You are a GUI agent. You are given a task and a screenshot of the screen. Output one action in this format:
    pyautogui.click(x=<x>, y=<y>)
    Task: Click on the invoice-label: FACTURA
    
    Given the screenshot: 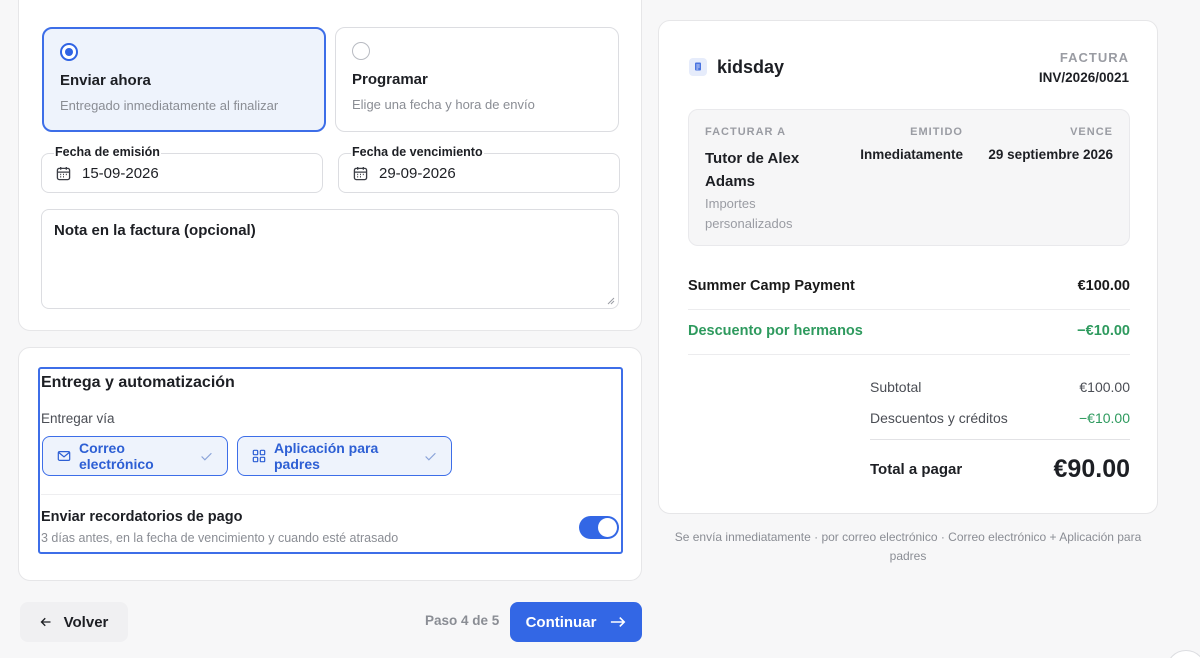 What is the action you would take?
    pyautogui.click(x=1094, y=57)
    